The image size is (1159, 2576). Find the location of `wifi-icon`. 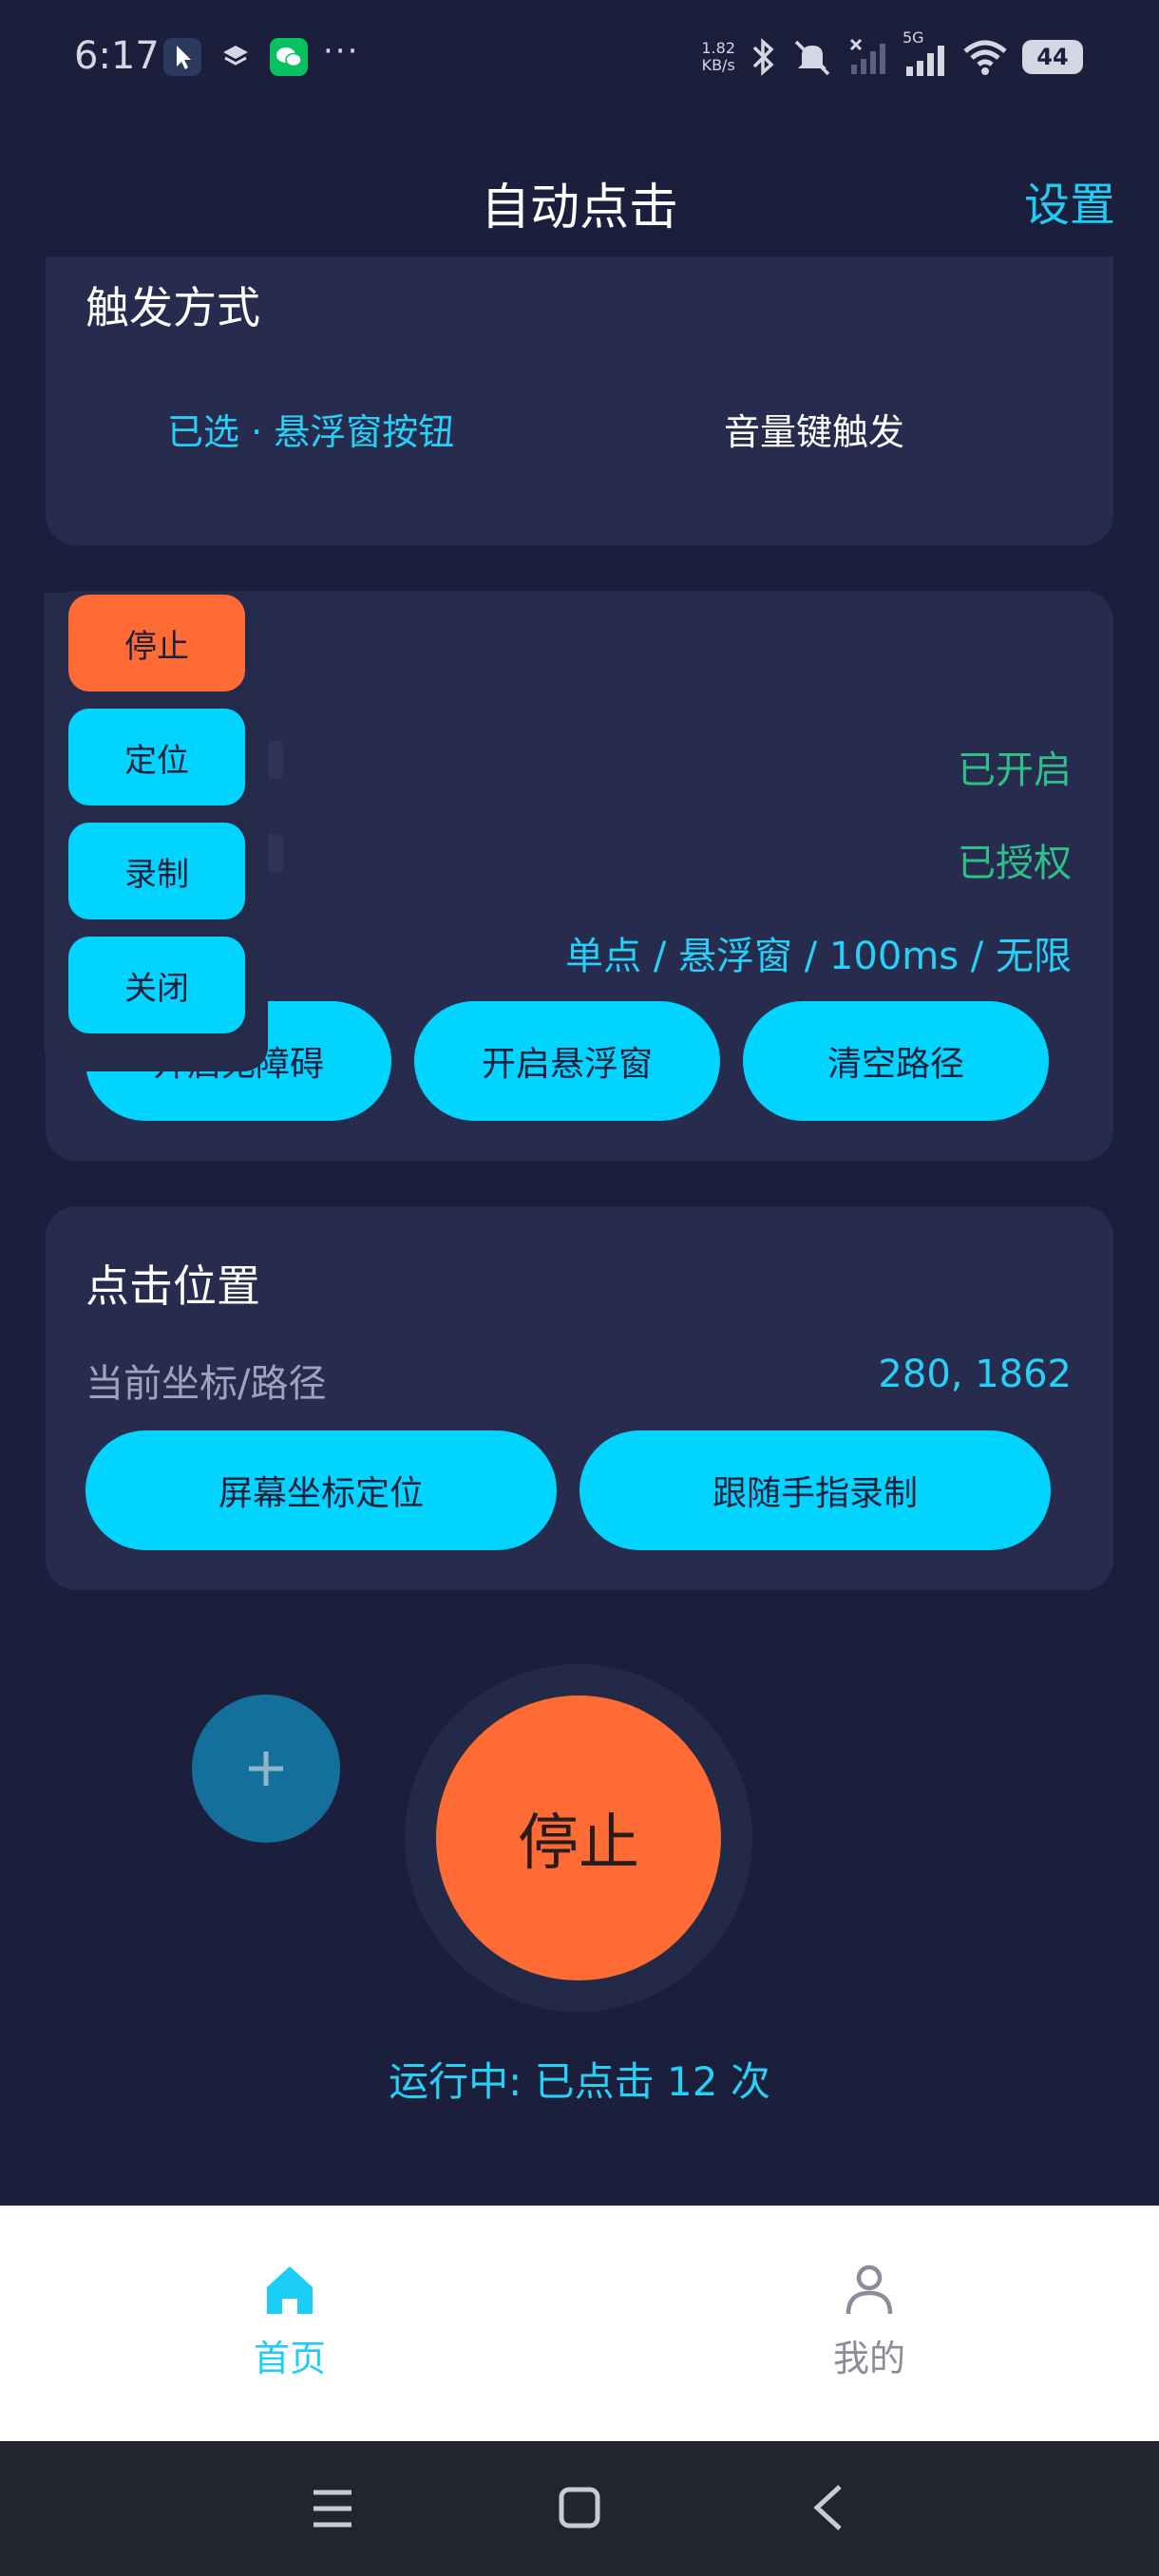

wifi-icon is located at coordinates (985, 57).